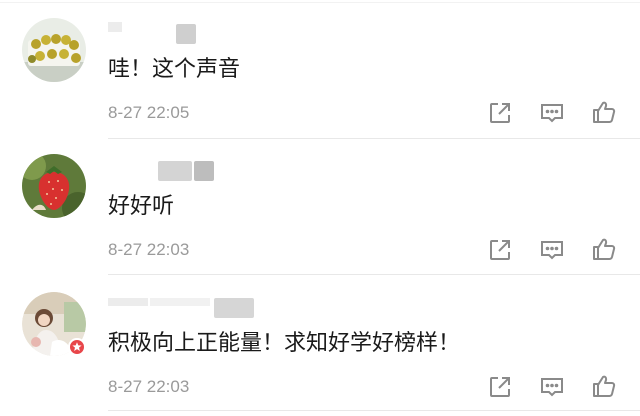 The width and height of the screenshot is (640, 416). I want to click on verified-badge-icon, so click(77, 347).